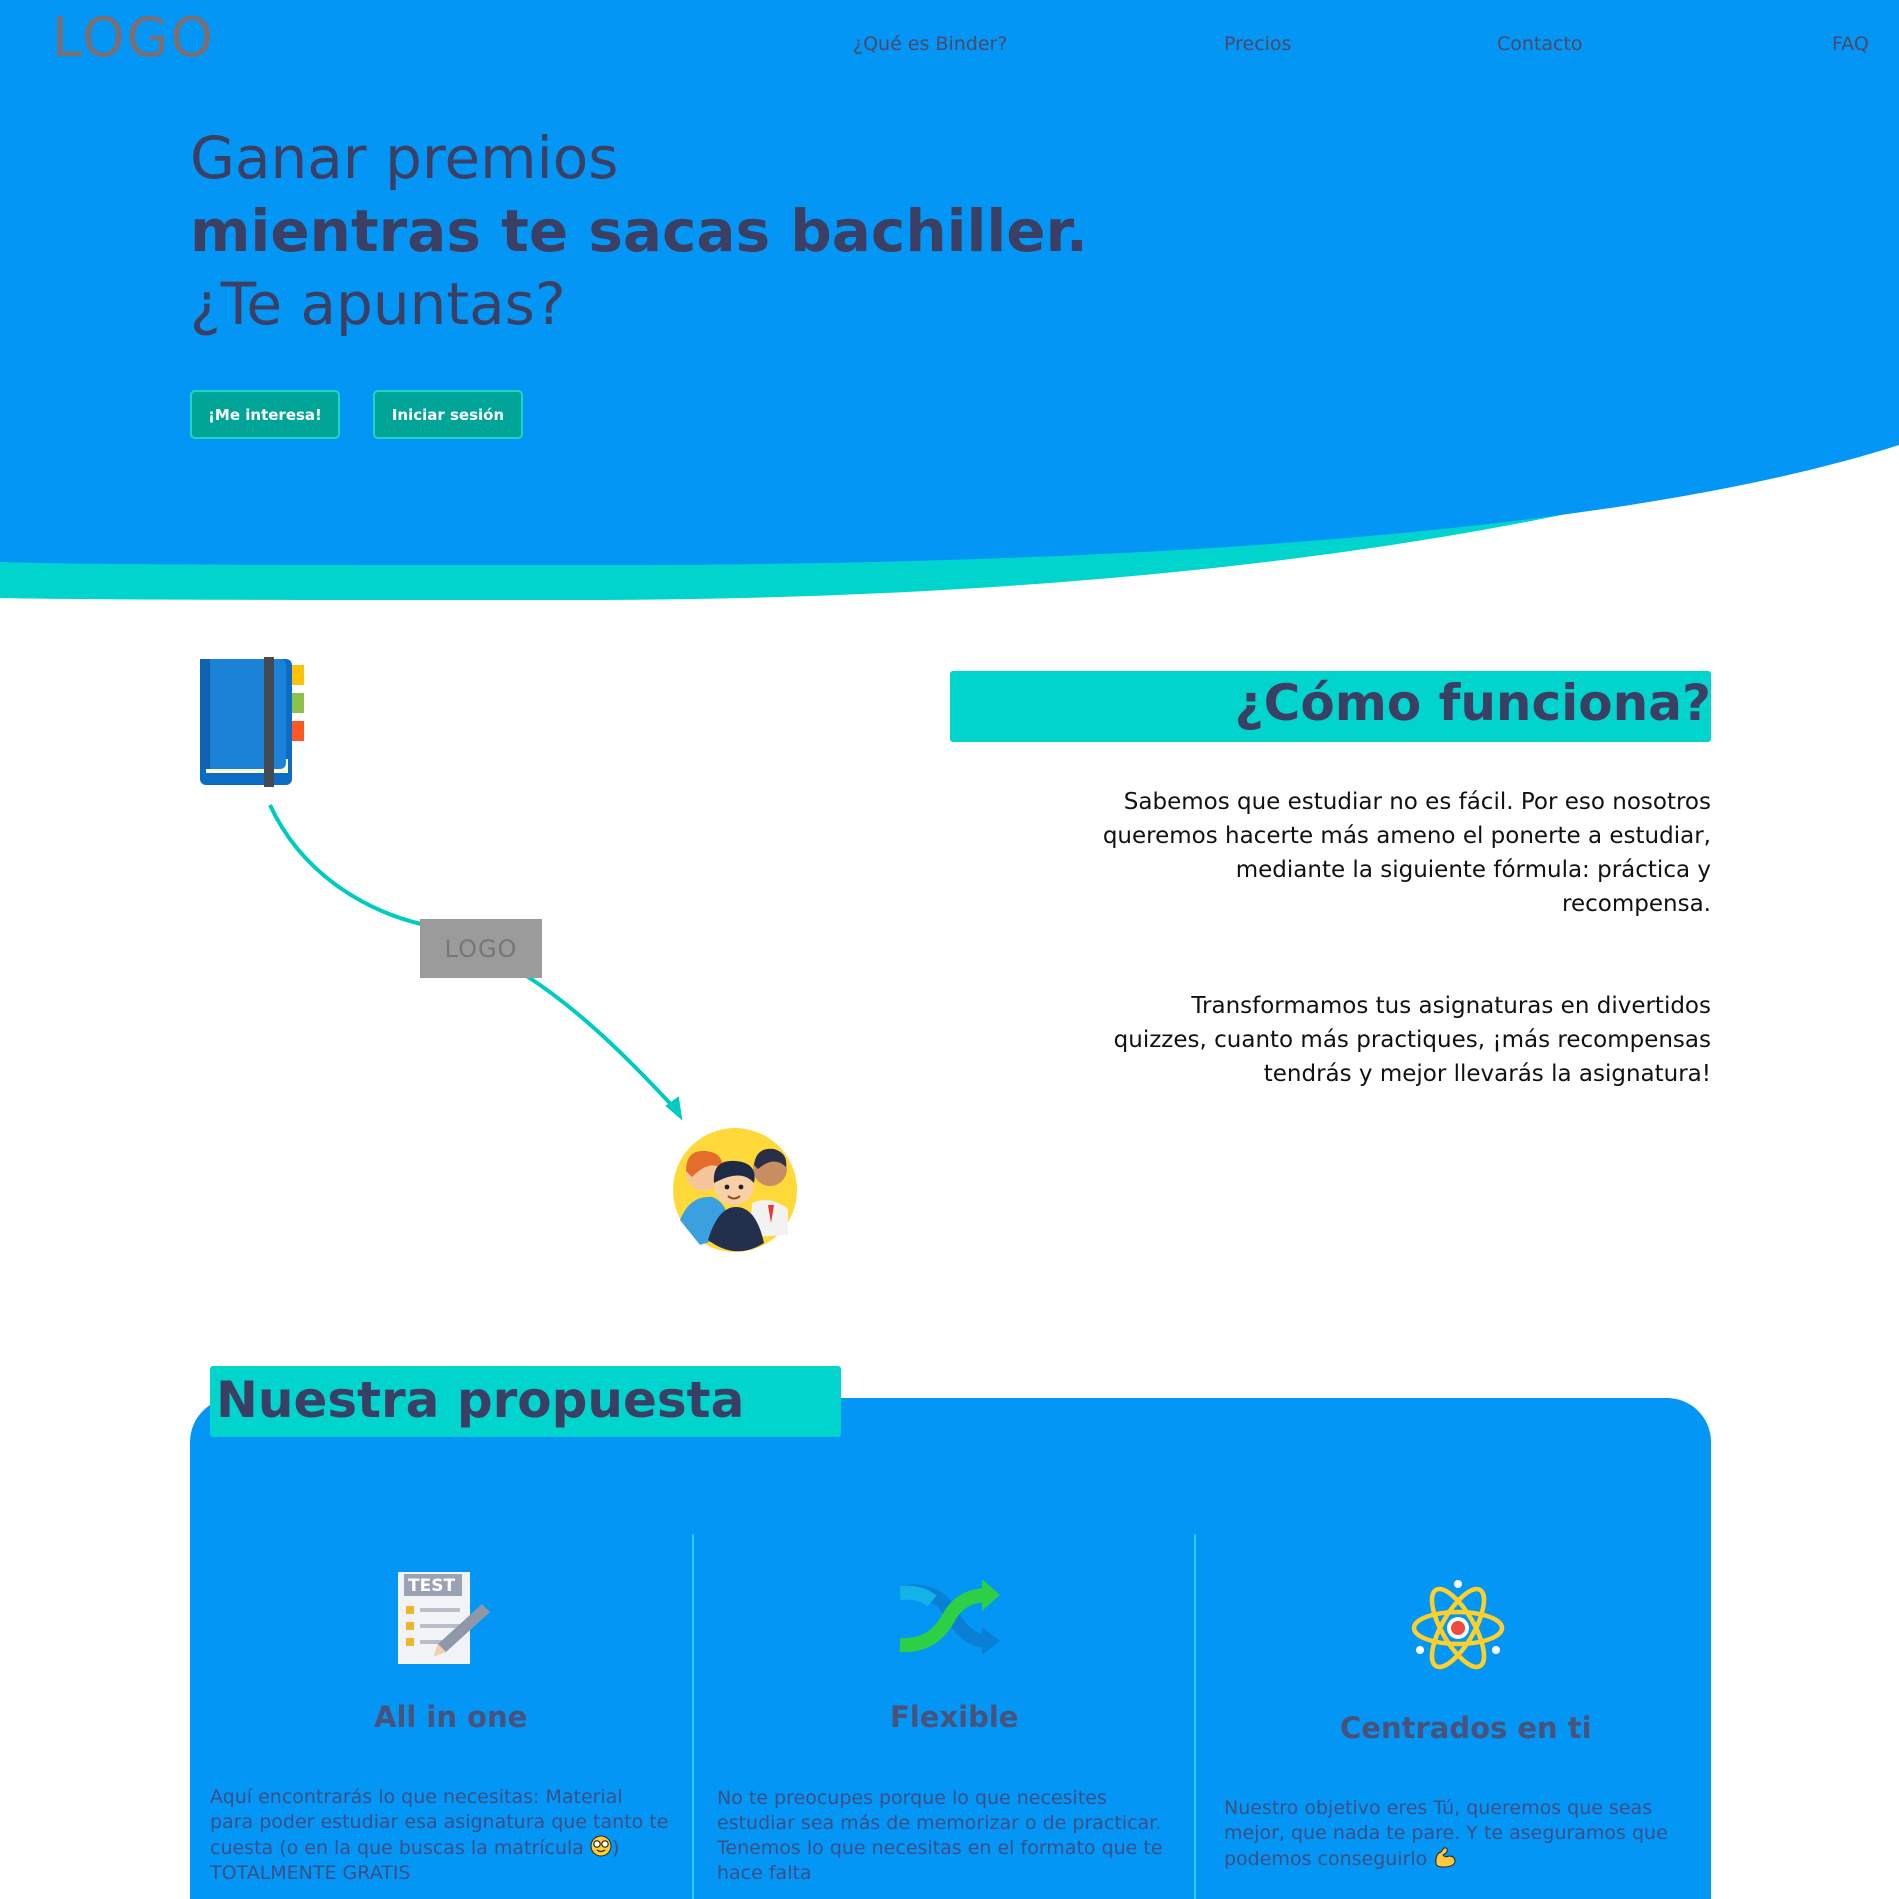 The image size is (1899, 1899). What do you see at coordinates (404, 158) in the screenshot?
I see `hero-line-1: Ganar premios` at bounding box center [404, 158].